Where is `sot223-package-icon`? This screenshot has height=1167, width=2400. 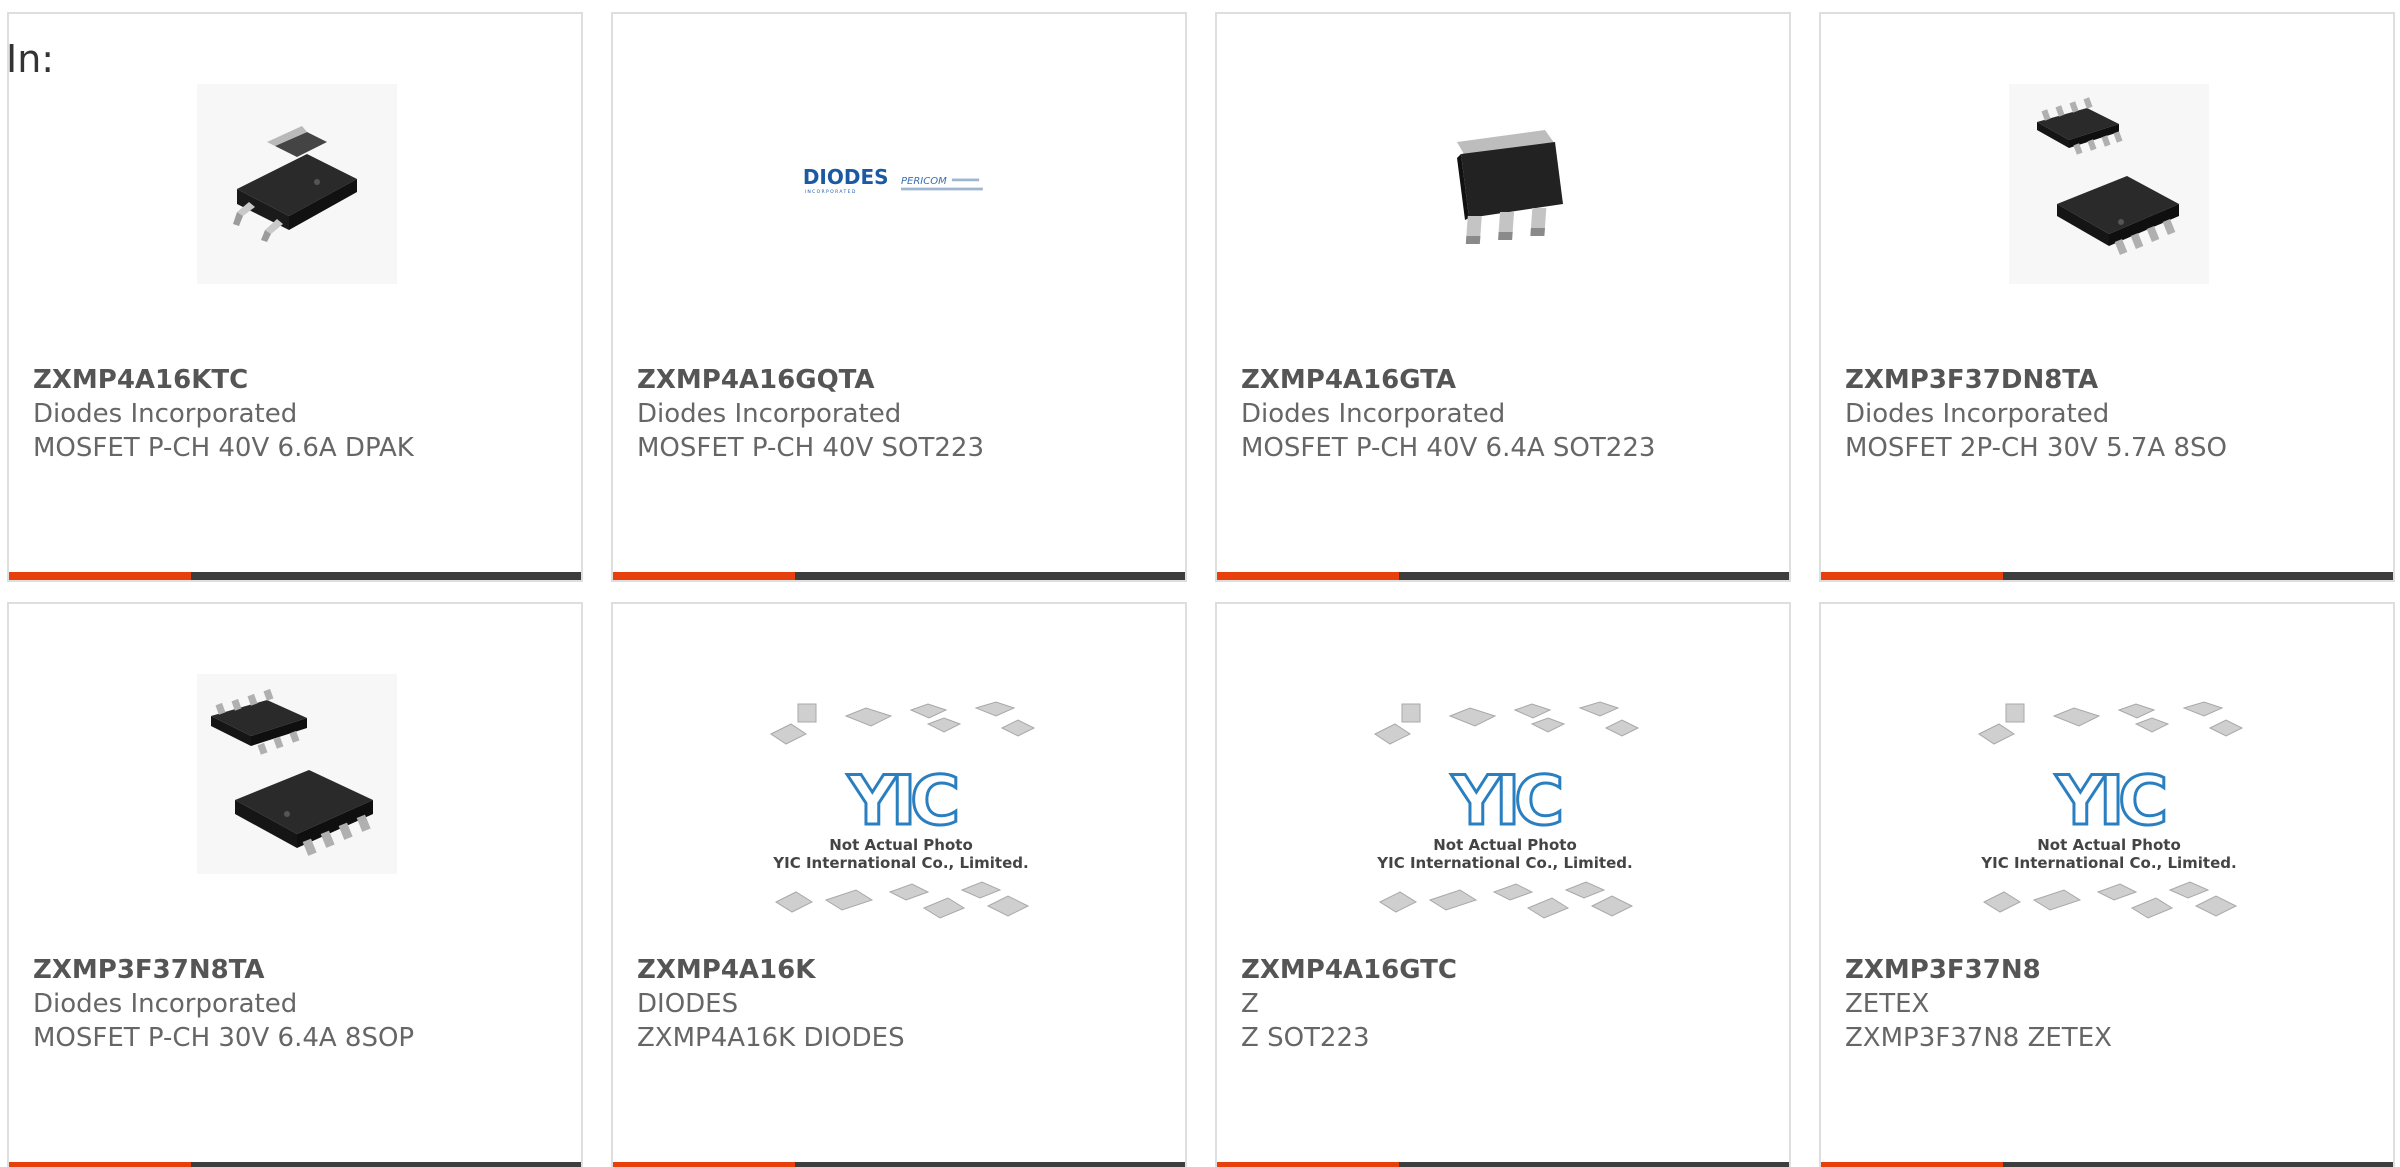
sot223-package-icon is located at coordinates (1510, 187).